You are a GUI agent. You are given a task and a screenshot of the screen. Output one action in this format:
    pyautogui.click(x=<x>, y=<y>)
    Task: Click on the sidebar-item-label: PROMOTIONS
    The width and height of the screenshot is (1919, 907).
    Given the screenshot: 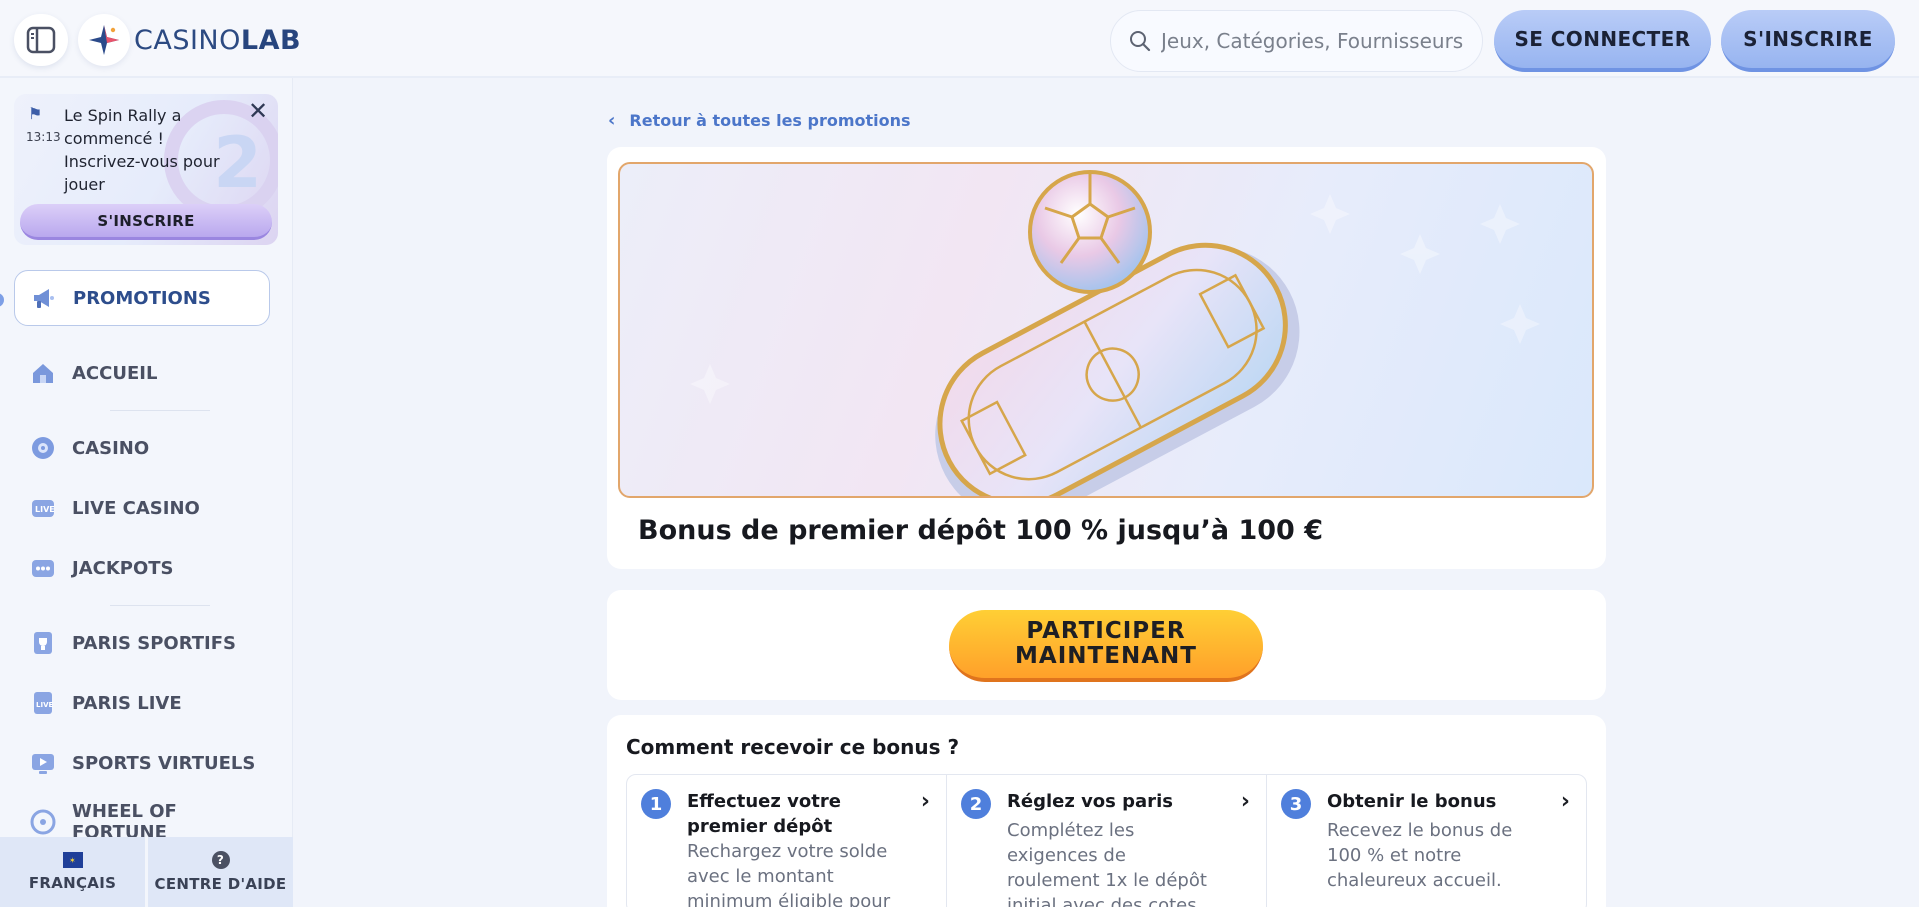 What is the action you would take?
    pyautogui.click(x=142, y=298)
    